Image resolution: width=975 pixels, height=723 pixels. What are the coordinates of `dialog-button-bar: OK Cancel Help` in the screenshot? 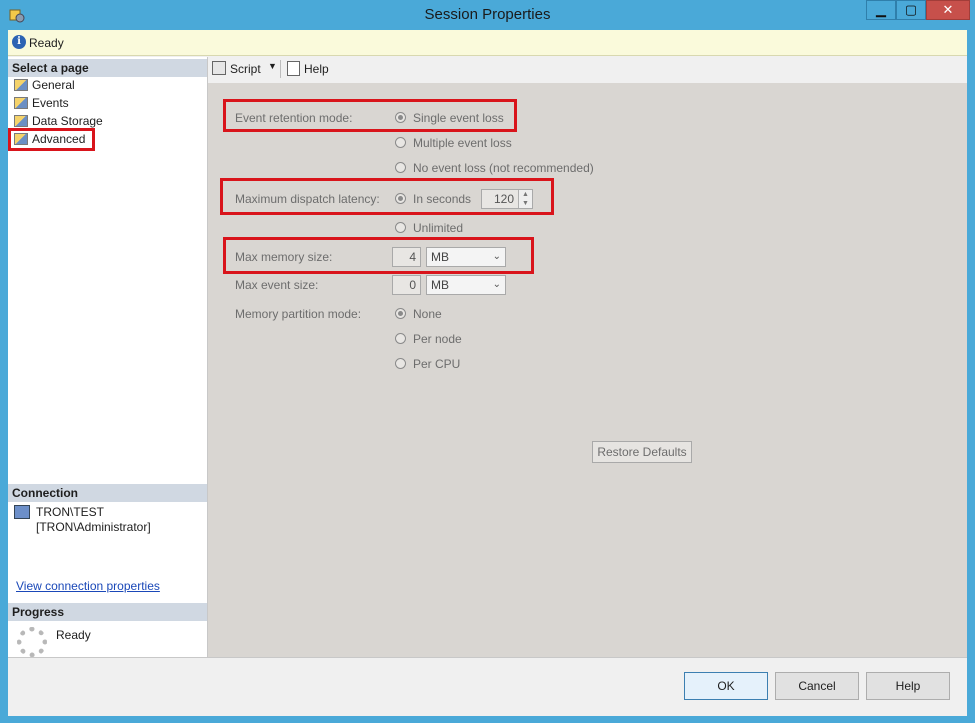 It's located at (487, 686).